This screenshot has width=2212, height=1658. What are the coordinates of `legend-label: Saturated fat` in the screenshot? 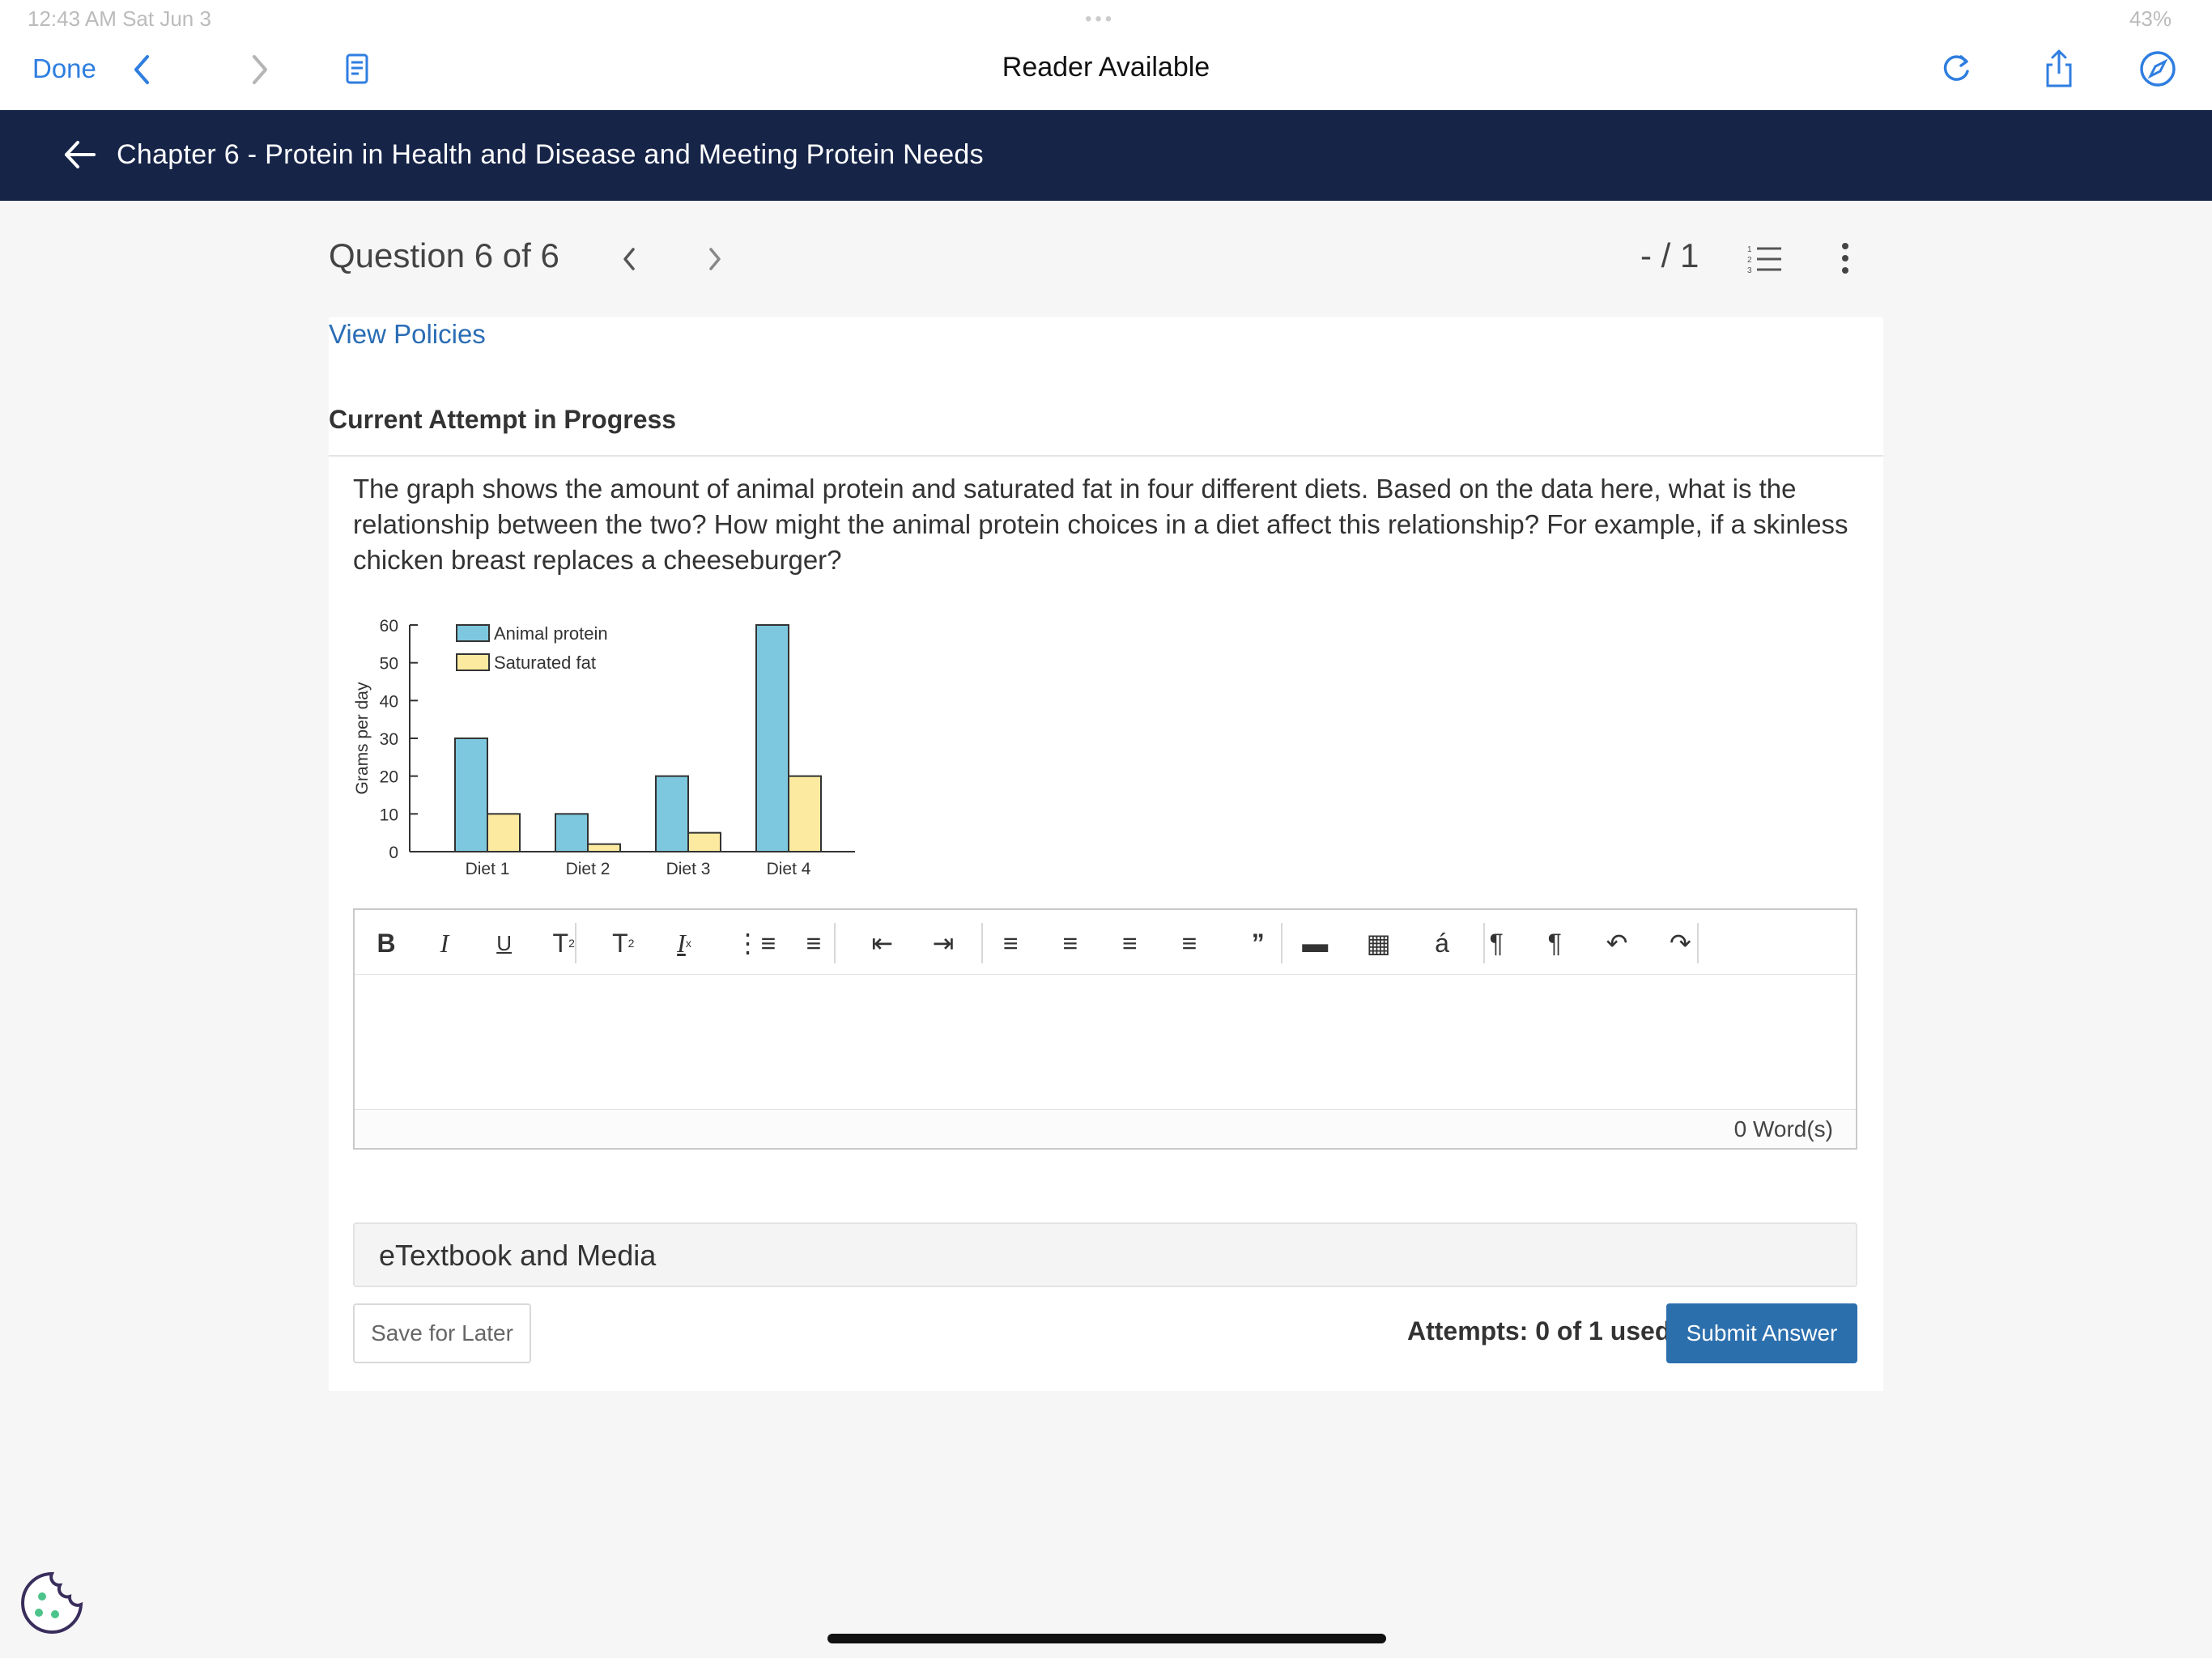 It's located at (545, 663).